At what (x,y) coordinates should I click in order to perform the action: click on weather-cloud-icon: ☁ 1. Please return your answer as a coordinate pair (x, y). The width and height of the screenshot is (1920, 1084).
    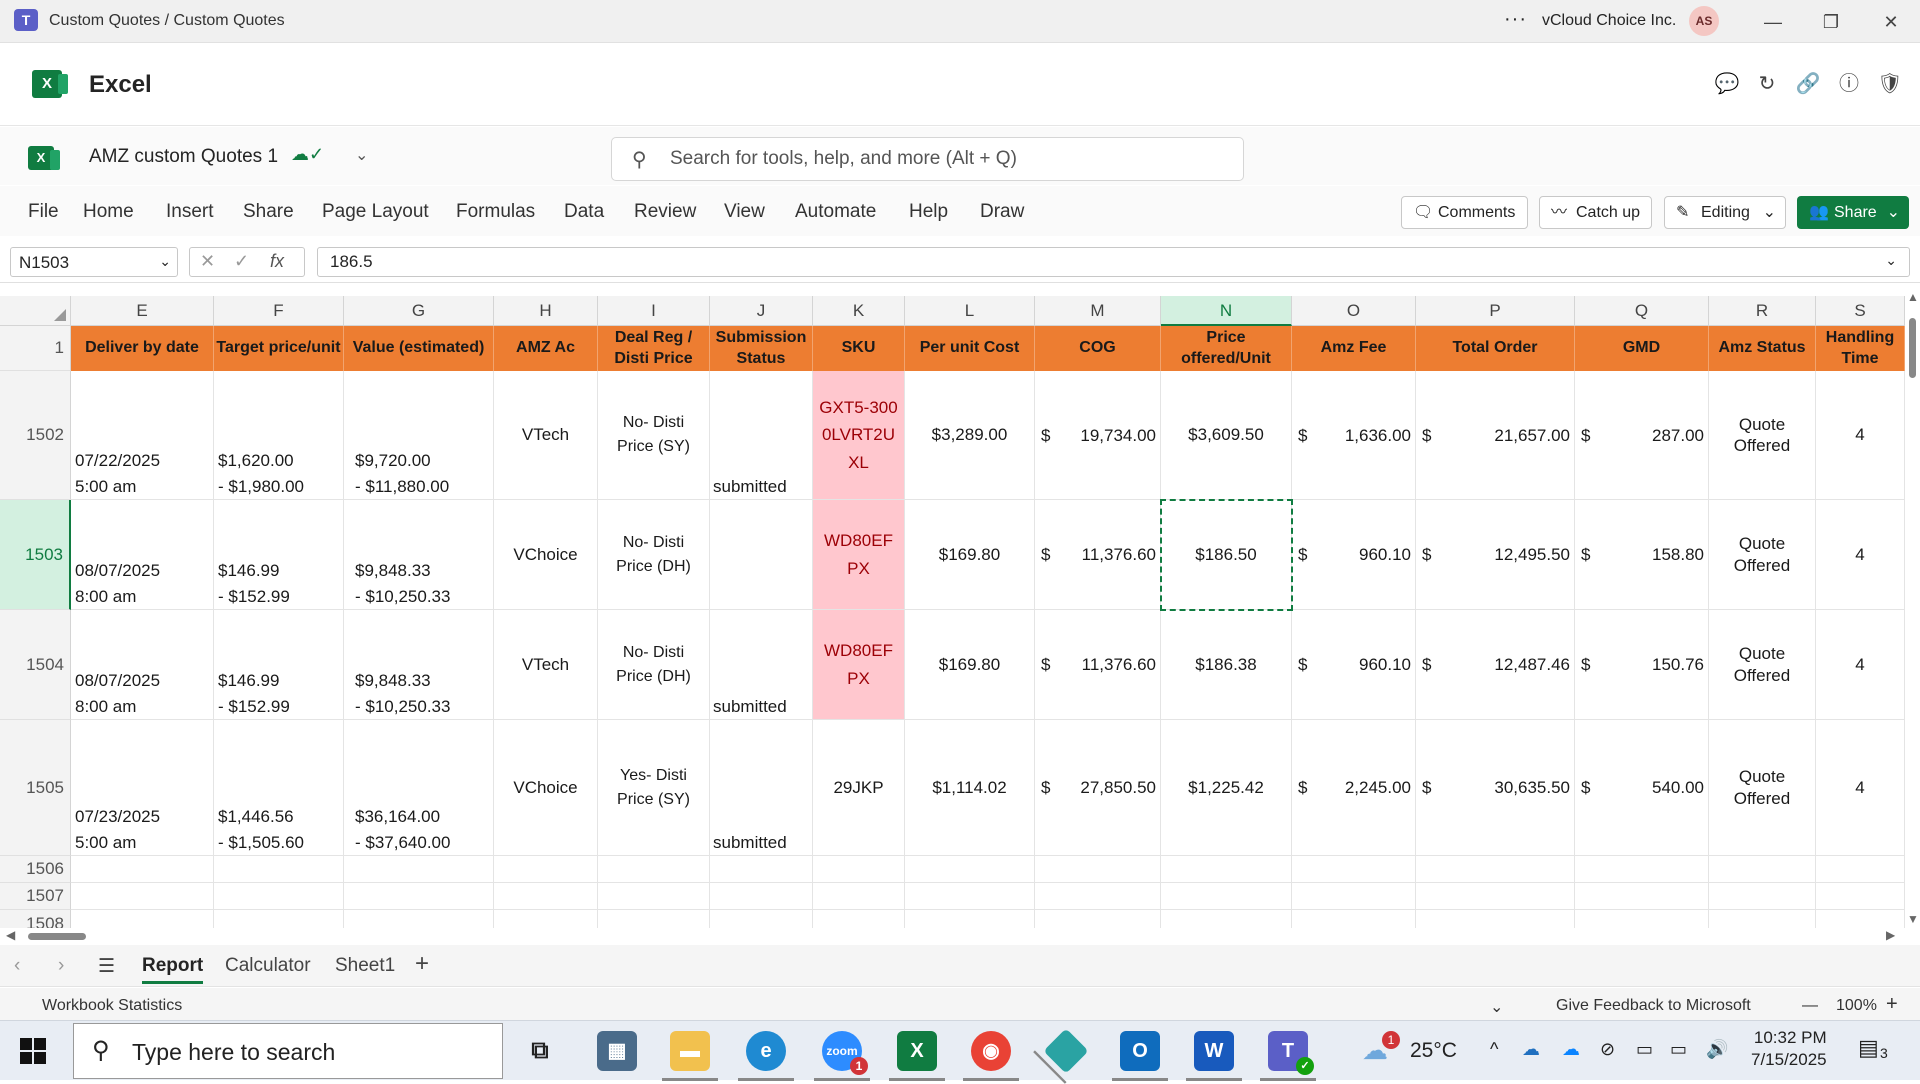
    Looking at the image, I should click on (1381, 1048).